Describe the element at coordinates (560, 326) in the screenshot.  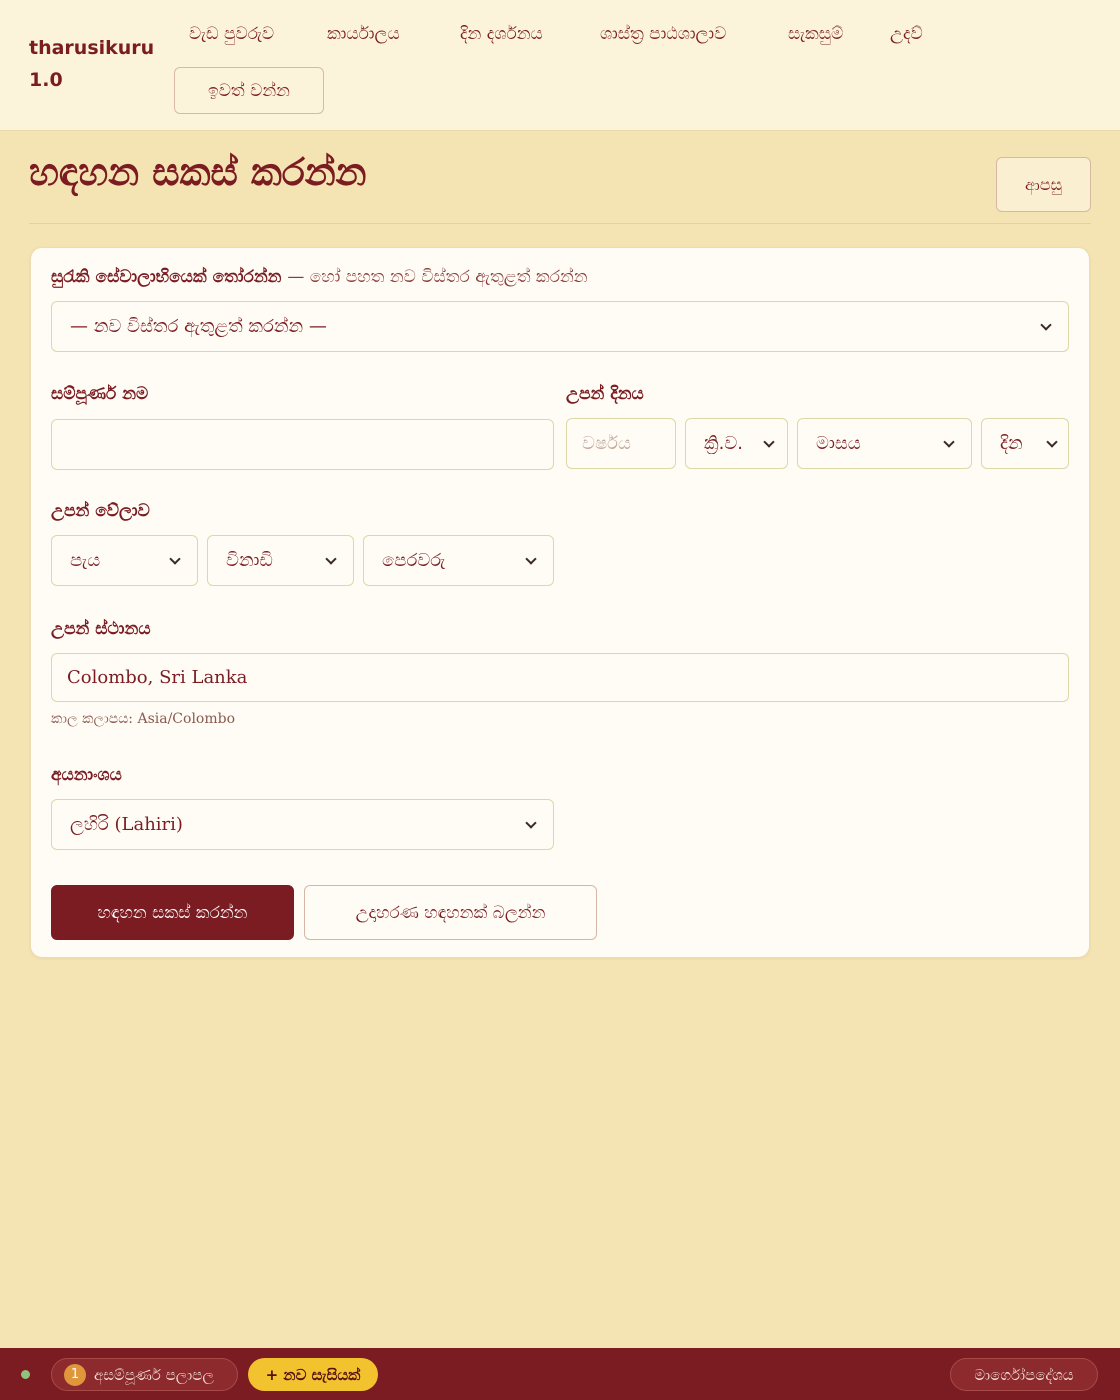
I see `saved-client-select: — නව විස්තර ඇතුළත් කරන්න —` at that location.